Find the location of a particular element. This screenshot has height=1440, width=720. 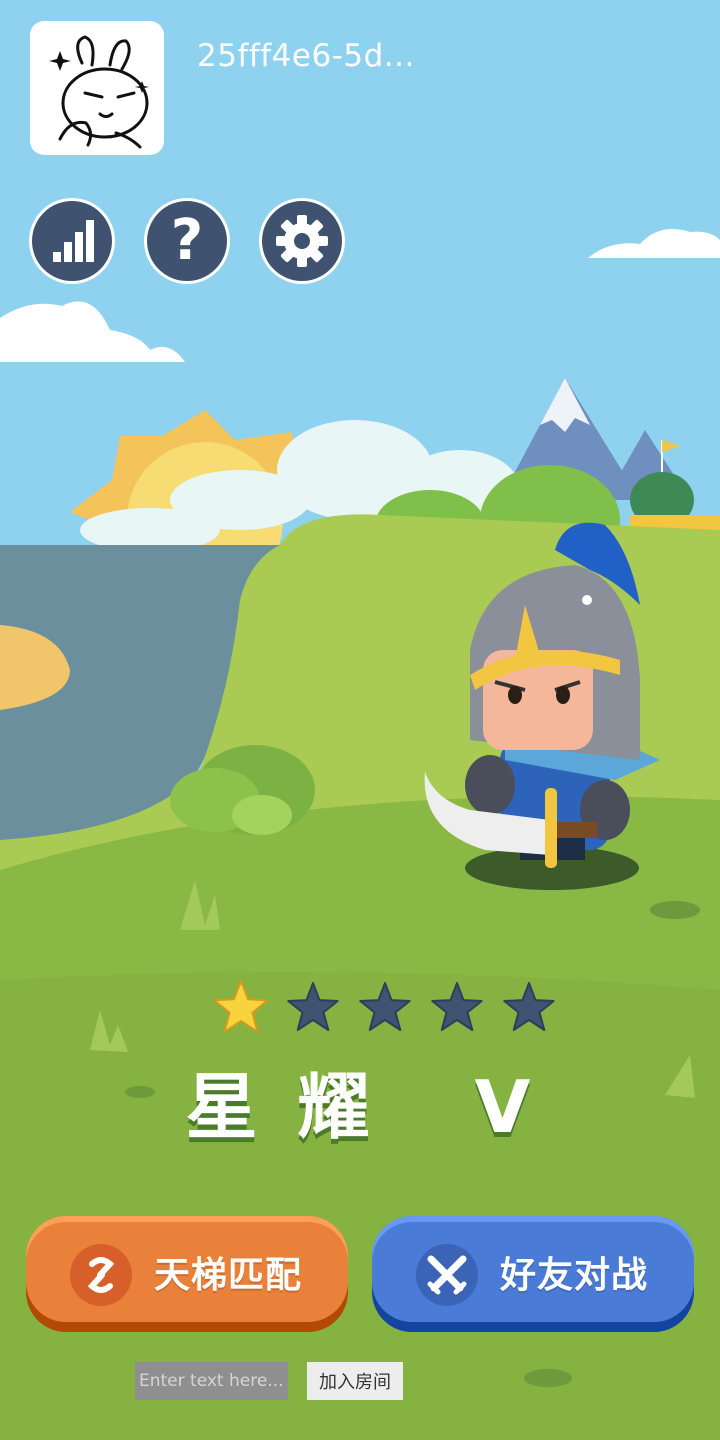

rank-stars is located at coordinates (384, 1006).